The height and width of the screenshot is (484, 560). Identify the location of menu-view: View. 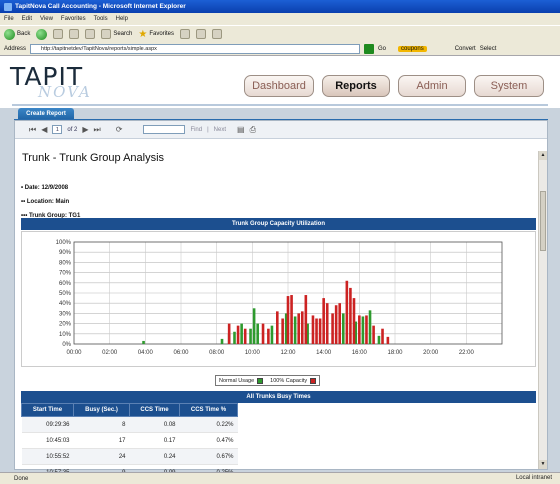
(46, 19).